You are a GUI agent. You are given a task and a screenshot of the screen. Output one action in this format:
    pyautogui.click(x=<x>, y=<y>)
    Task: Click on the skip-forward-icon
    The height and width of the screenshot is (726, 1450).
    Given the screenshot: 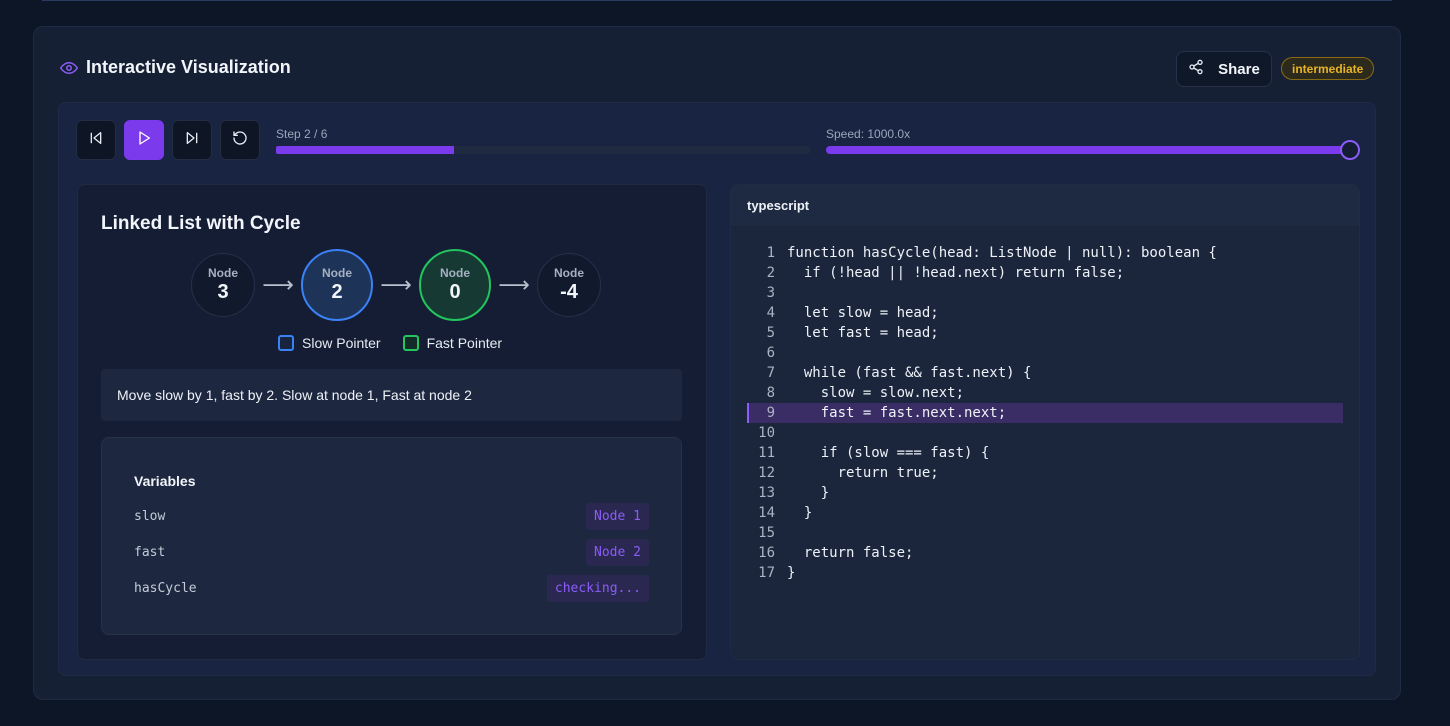 What is the action you would take?
    pyautogui.click(x=192, y=140)
    